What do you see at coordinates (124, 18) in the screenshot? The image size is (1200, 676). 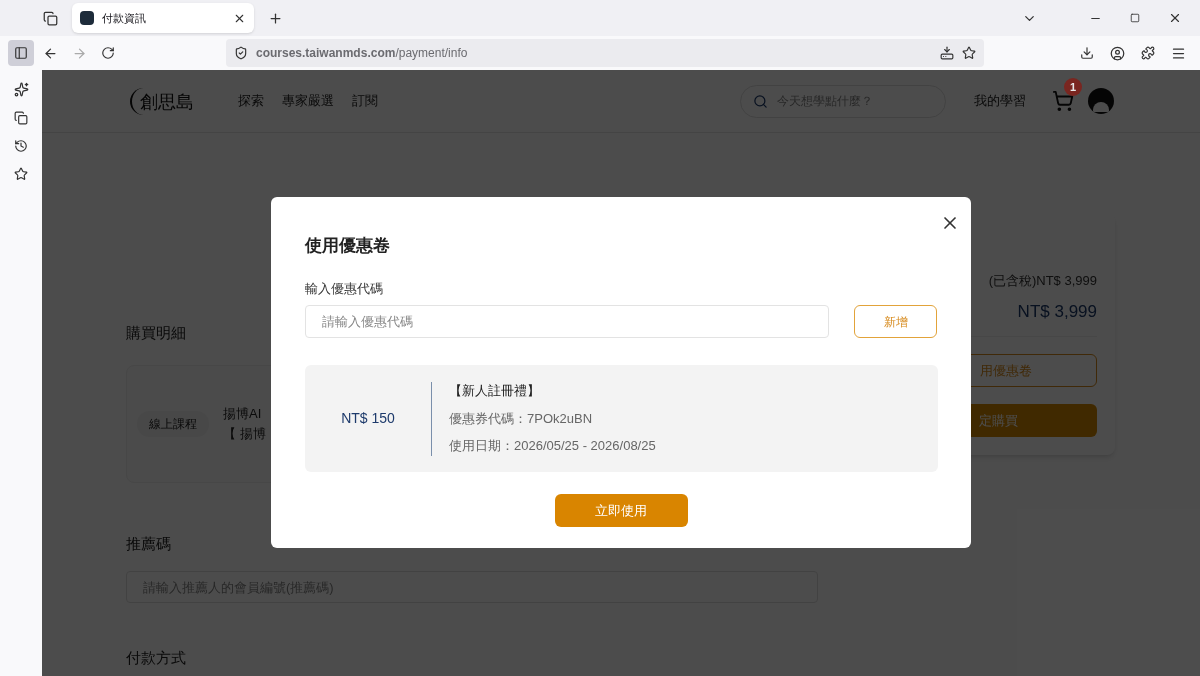 I see `tab-title: 付款資訊` at bounding box center [124, 18].